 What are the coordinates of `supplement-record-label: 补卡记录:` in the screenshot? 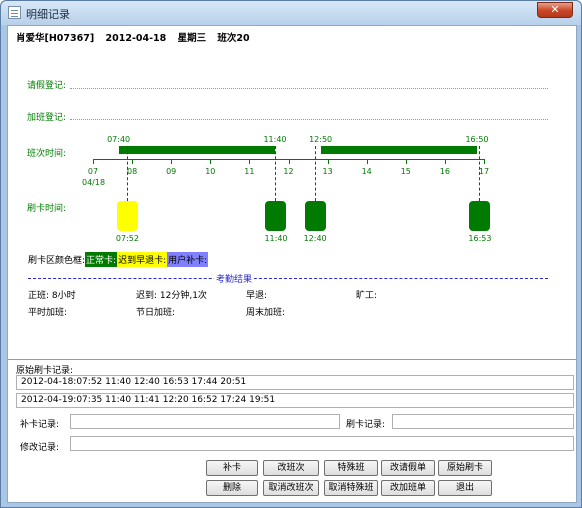 It's located at (40, 425).